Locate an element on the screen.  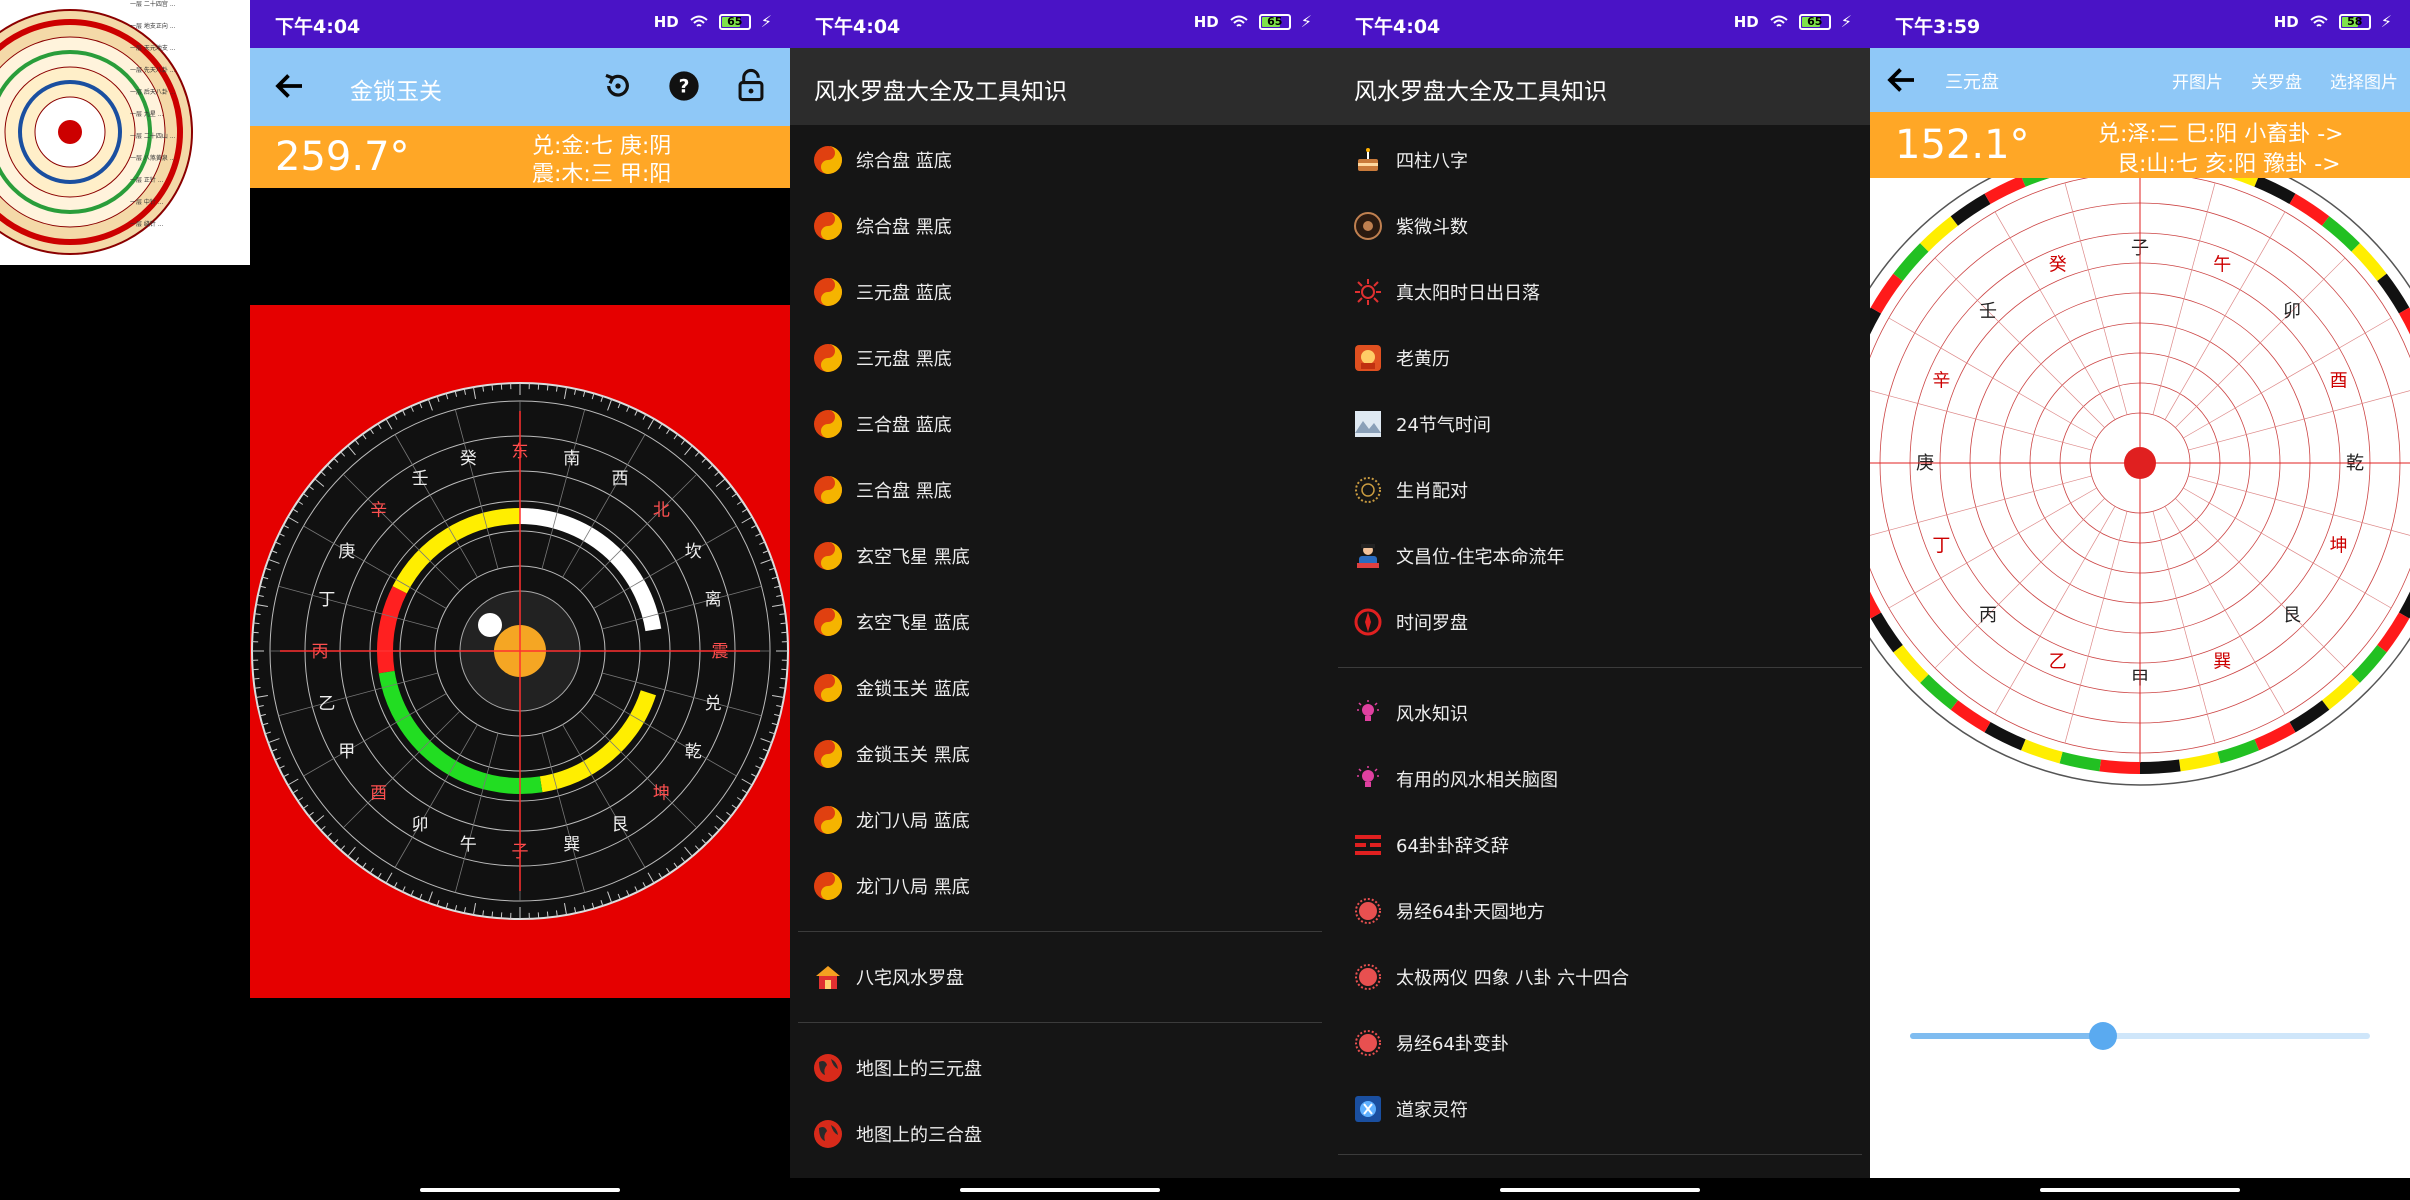
tool-list-item: 老黄历 is located at coordinates (1600, 358).